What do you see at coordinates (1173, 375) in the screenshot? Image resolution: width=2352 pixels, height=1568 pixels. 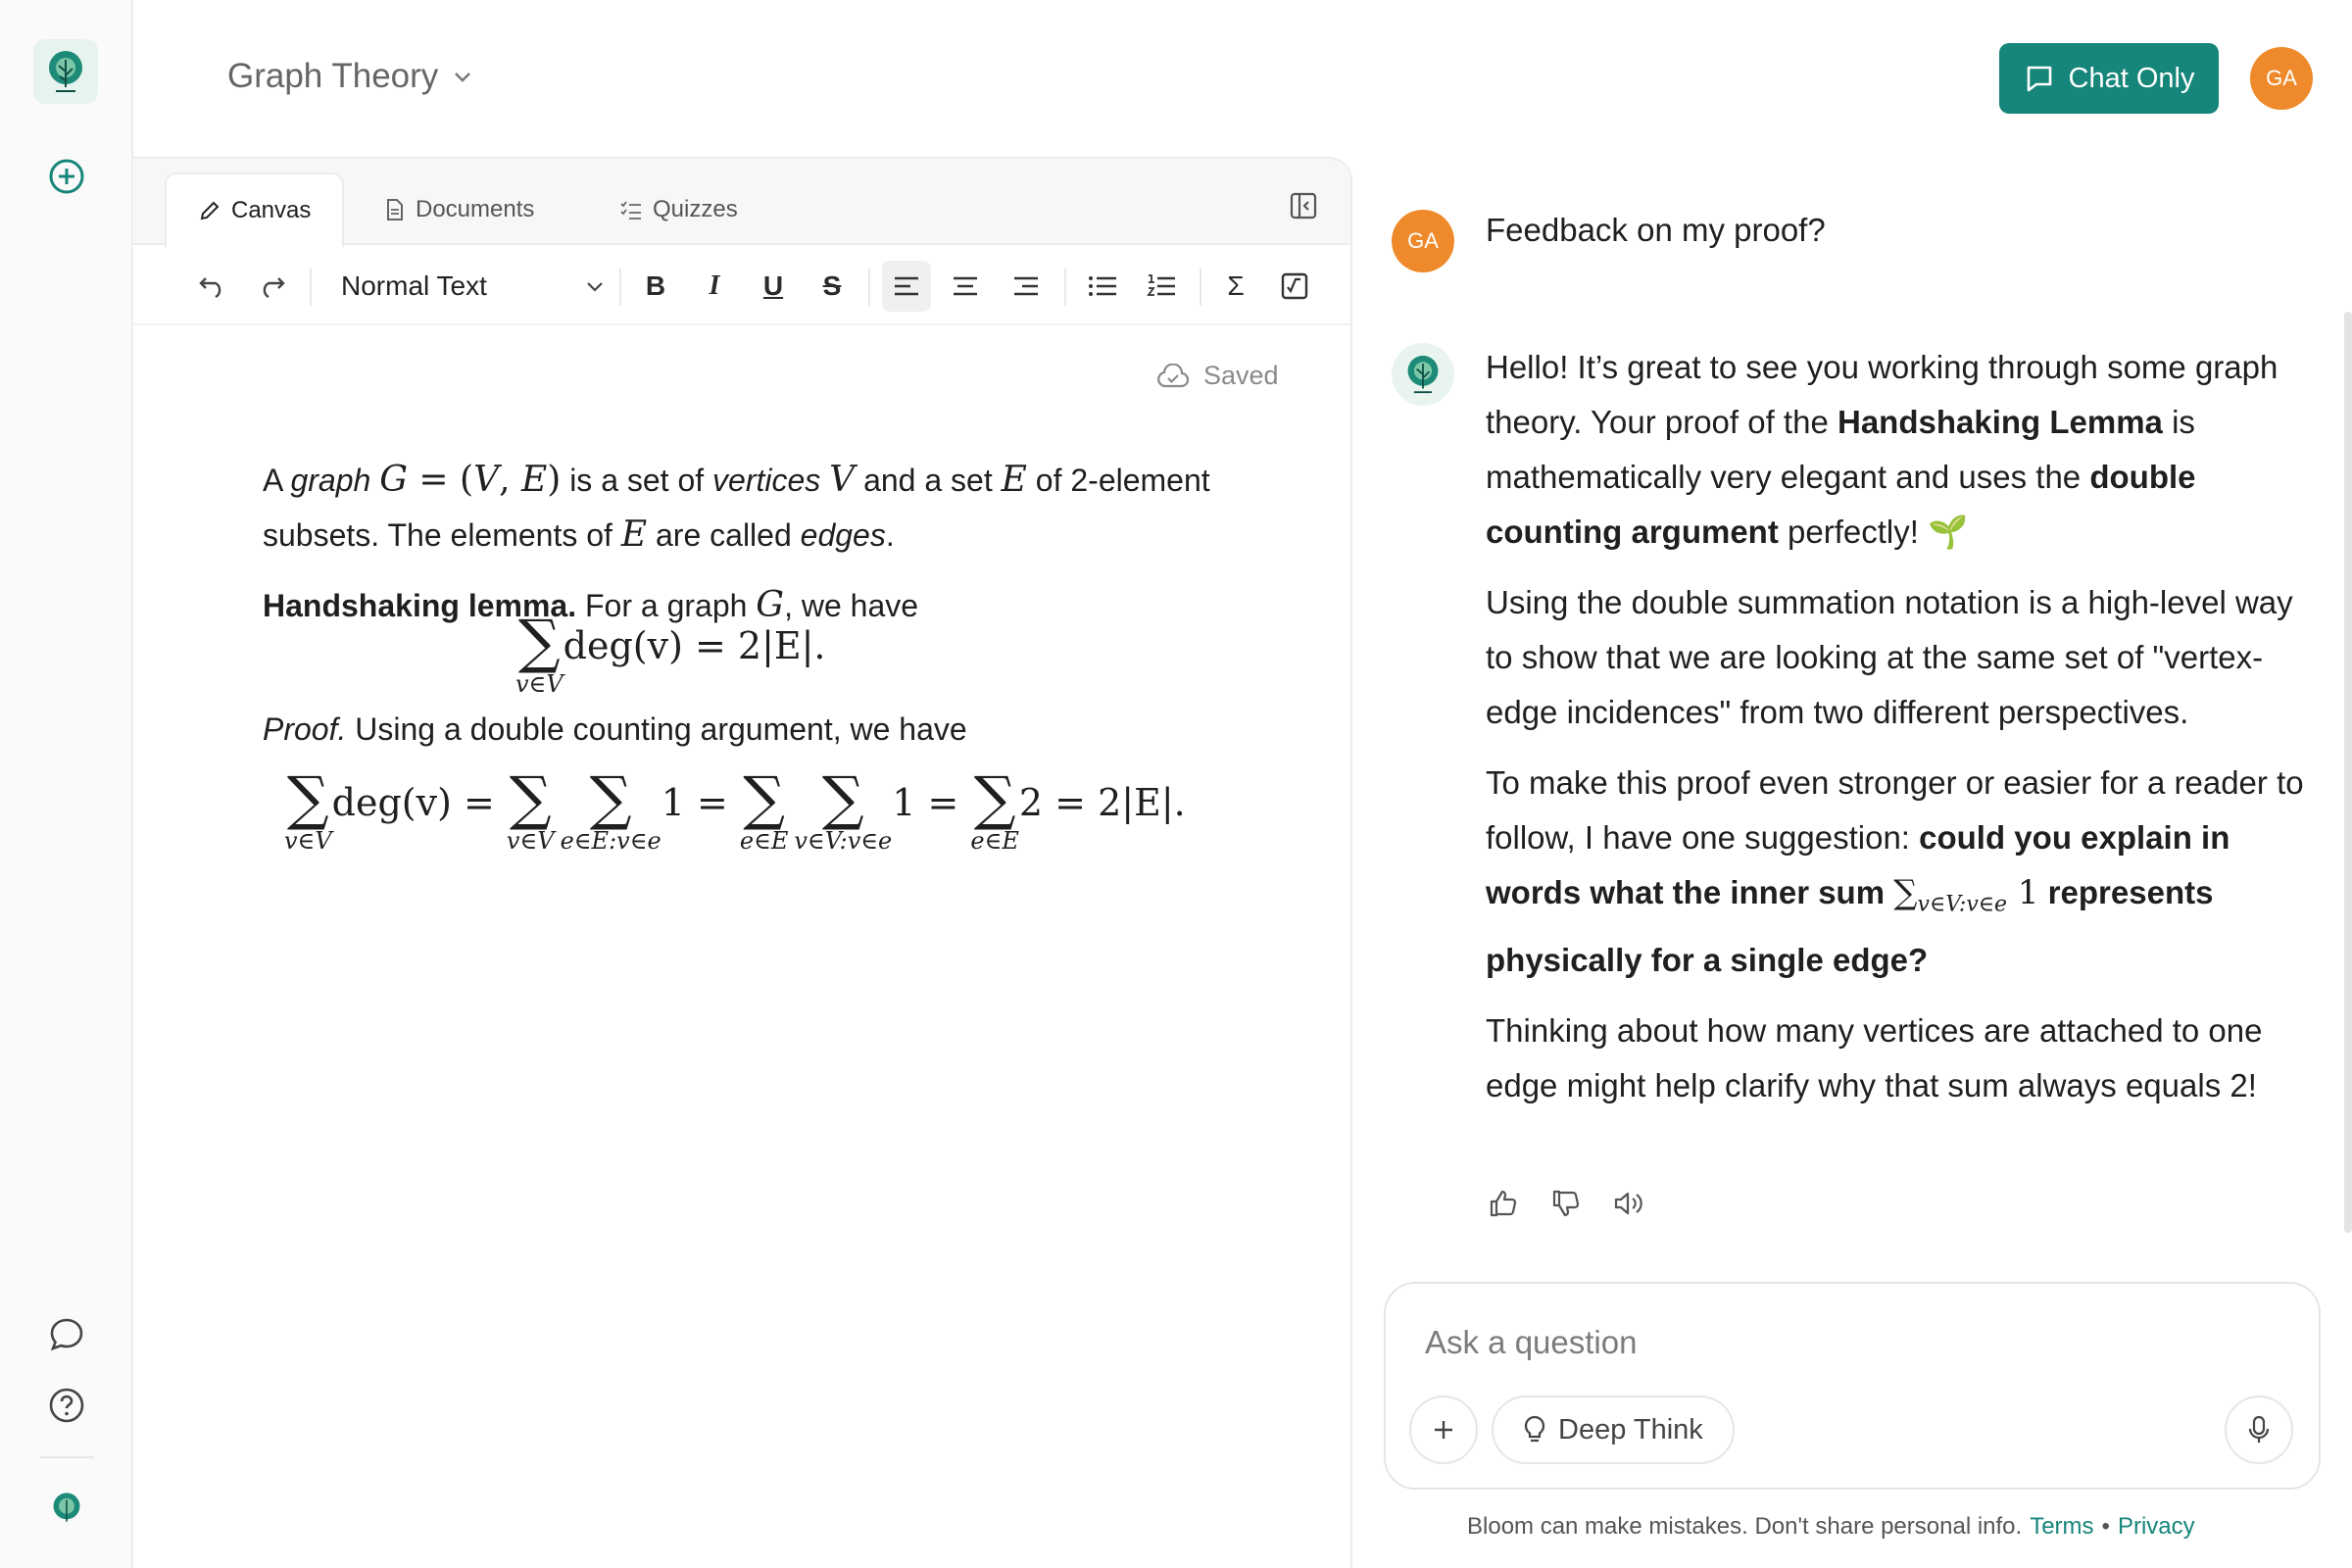 I see `cloud-check-icon` at bounding box center [1173, 375].